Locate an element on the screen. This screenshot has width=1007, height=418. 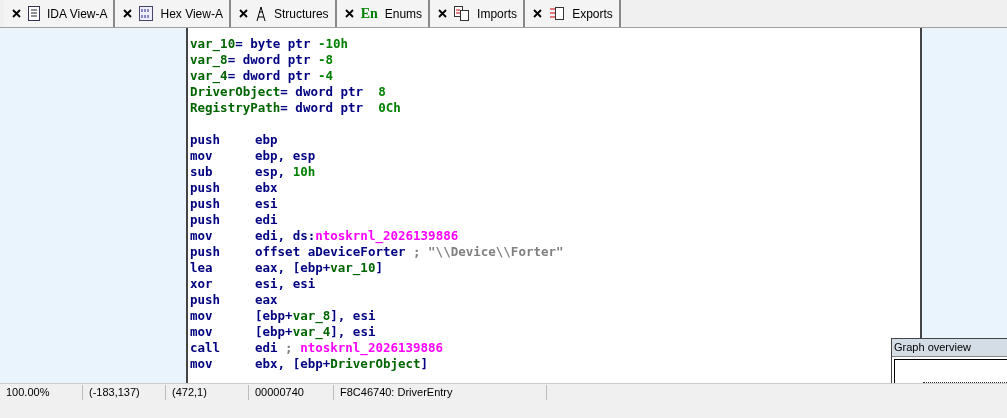
status-text: F8C46740: DriverEntry is located at coordinates (440, 392).